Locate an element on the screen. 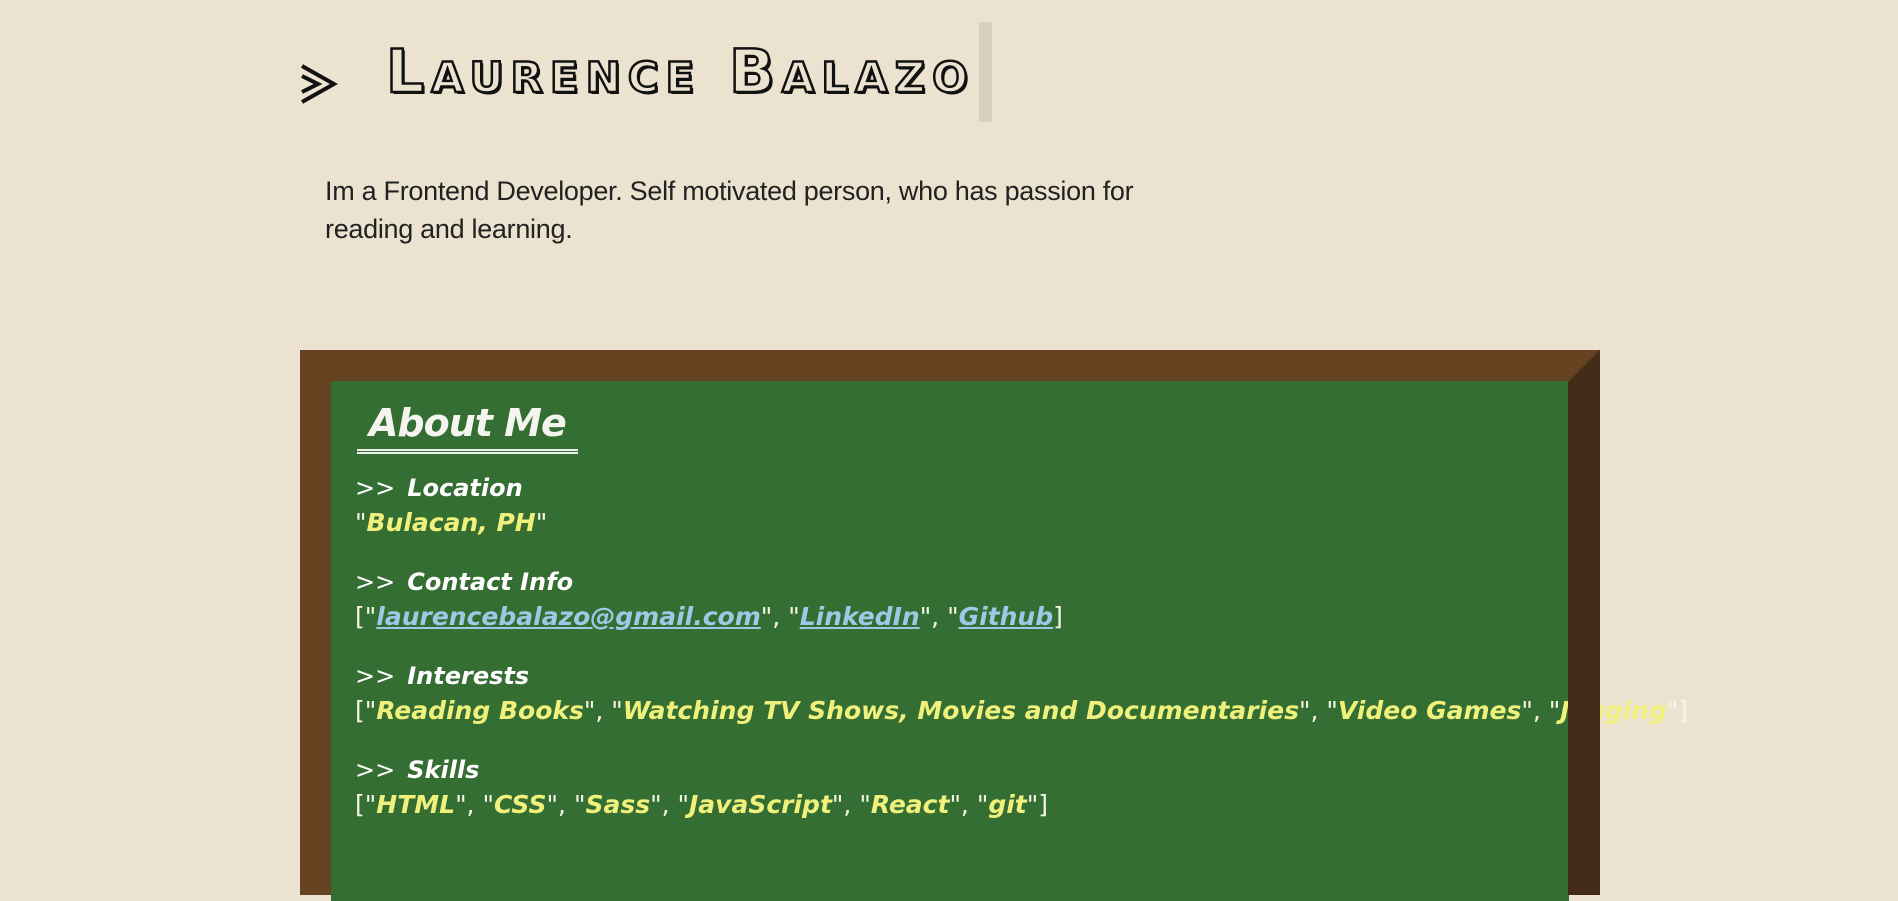 The height and width of the screenshot is (901, 1898). skill-item: React is located at coordinates (910, 804).